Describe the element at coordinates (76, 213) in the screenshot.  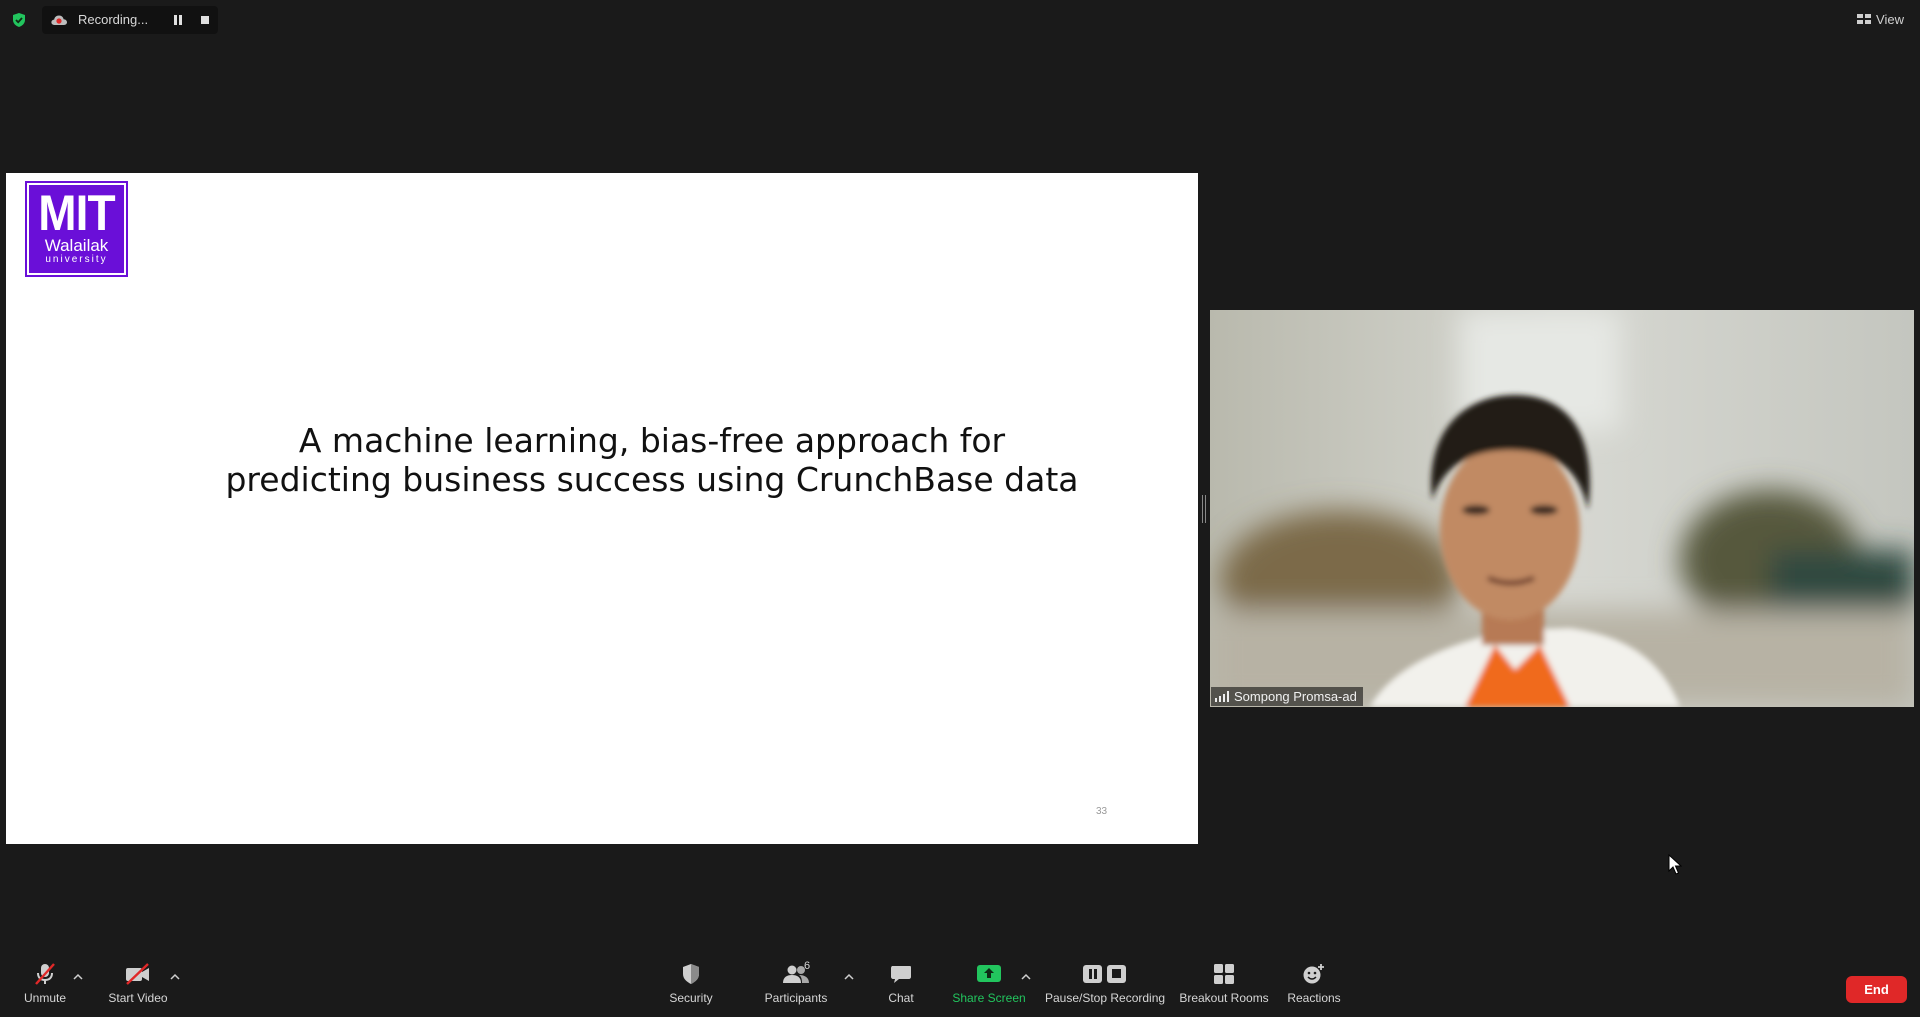
I see `logo-main-text: MIT` at that location.